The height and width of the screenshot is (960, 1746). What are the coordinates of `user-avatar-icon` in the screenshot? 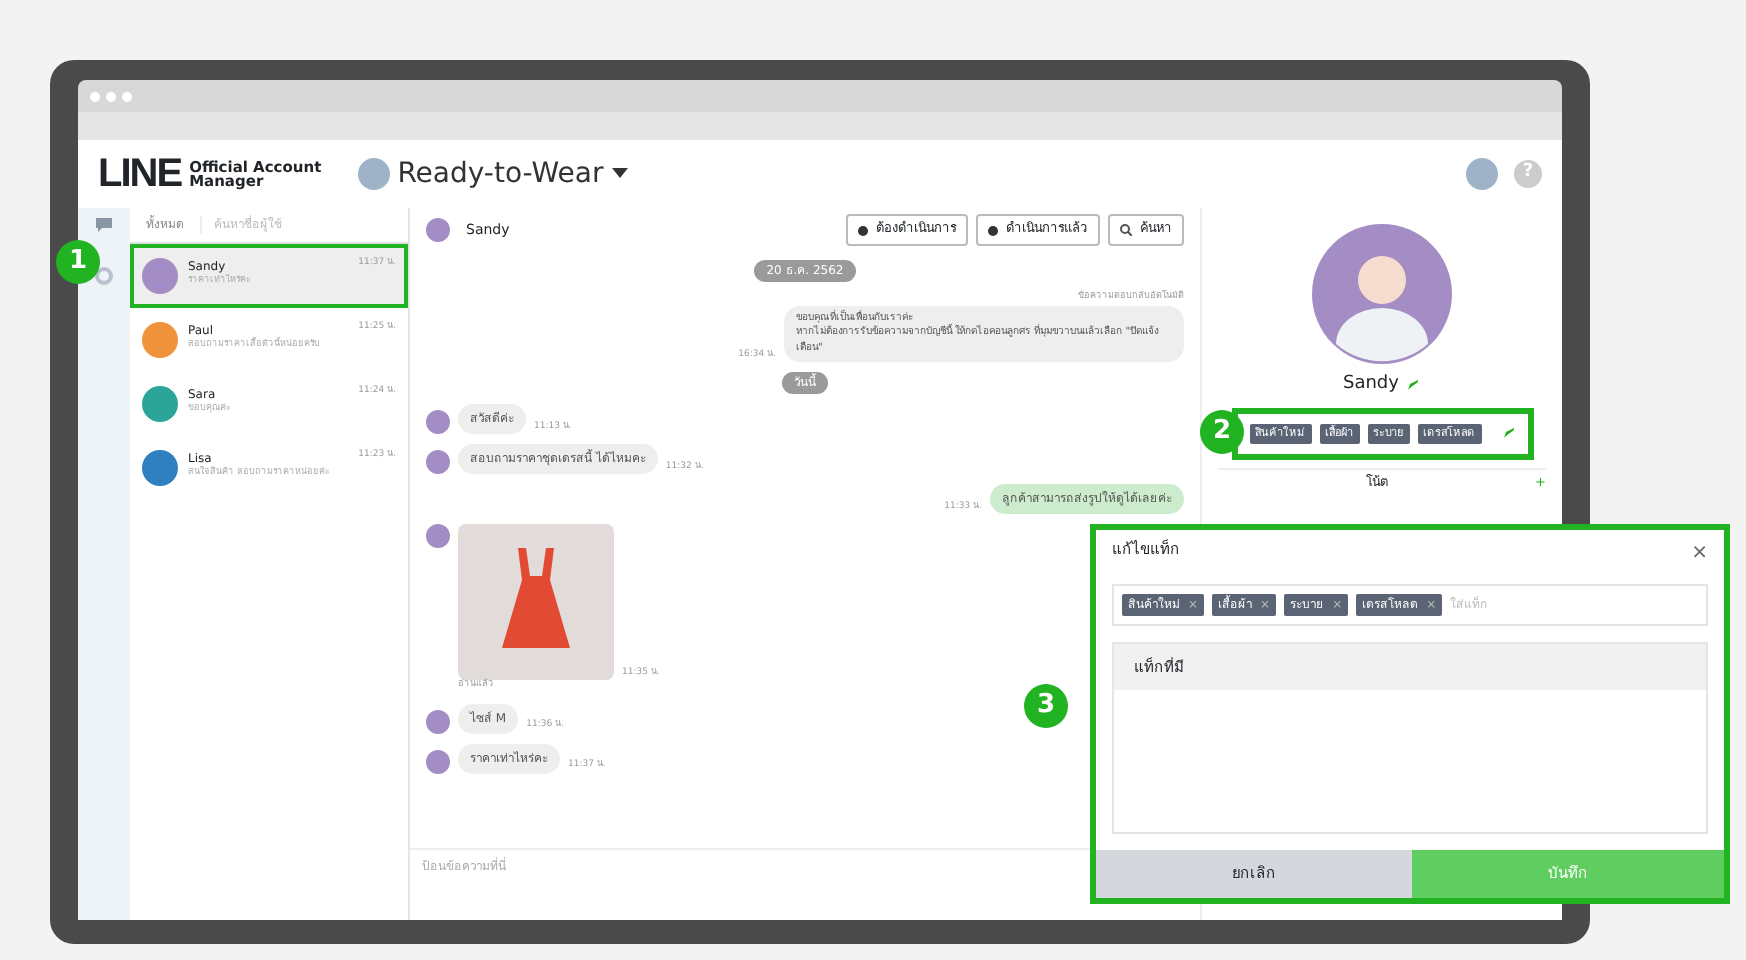 It's located at (1482, 174).